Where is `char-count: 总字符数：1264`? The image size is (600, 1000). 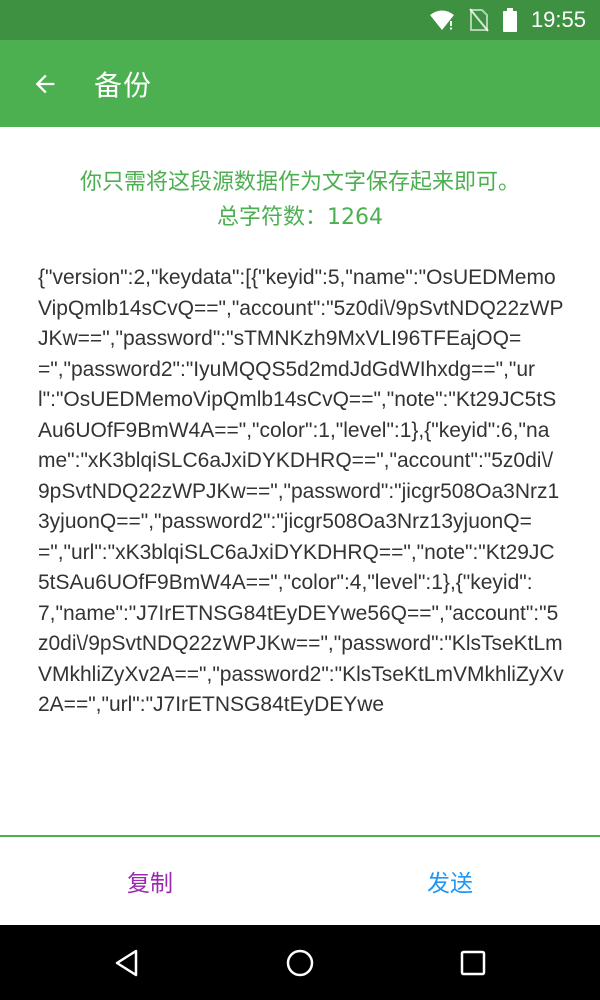
char-count: 总字符数：1264 is located at coordinates (300, 217).